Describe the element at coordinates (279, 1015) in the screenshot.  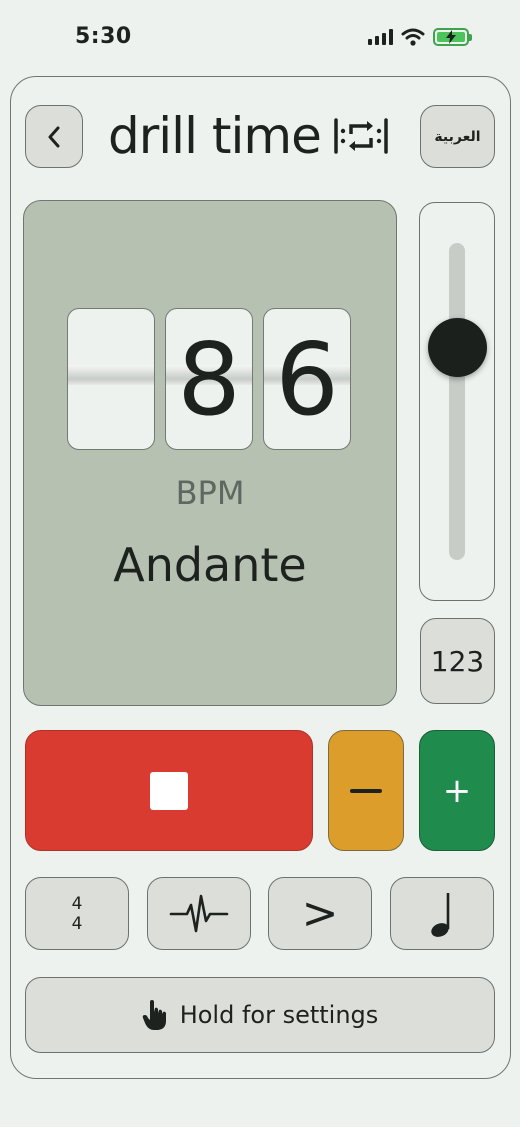
I see `settings-hold-label: Hold for settings` at that location.